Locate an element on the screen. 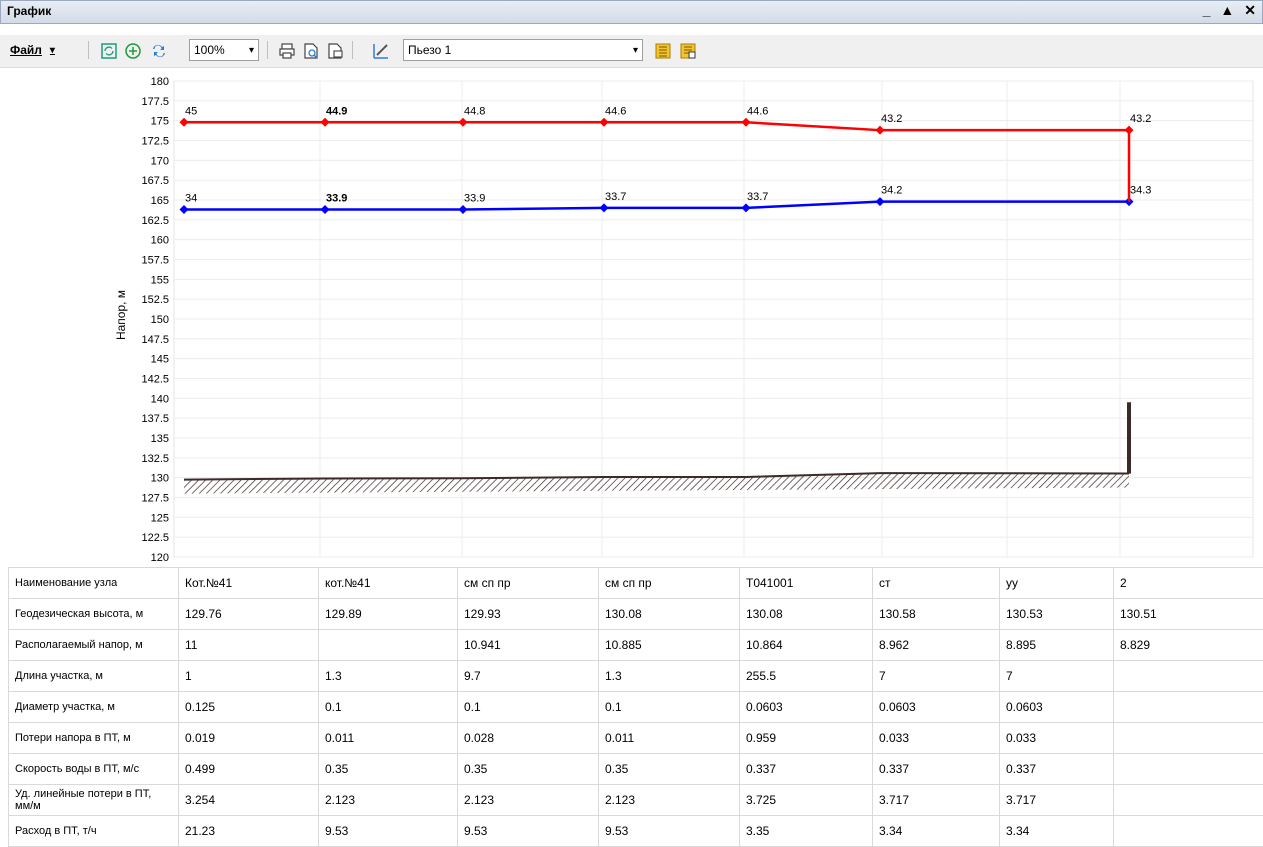 The height and width of the screenshot is (847, 1263). row-header: Диаметр участка, м is located at coordinates (94, 707).